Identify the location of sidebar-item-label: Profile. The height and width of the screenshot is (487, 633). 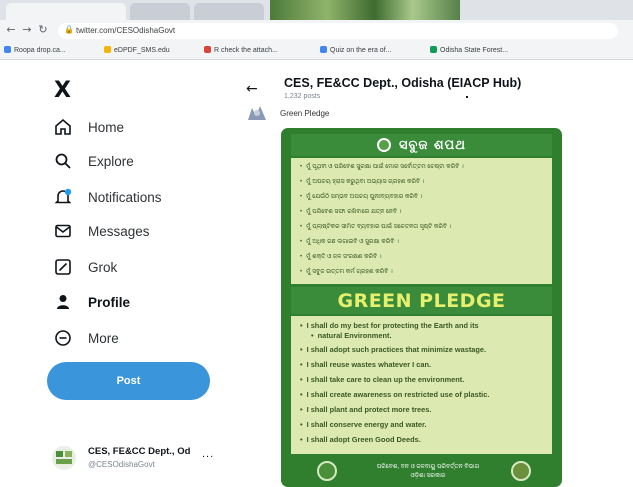
(109, 302).